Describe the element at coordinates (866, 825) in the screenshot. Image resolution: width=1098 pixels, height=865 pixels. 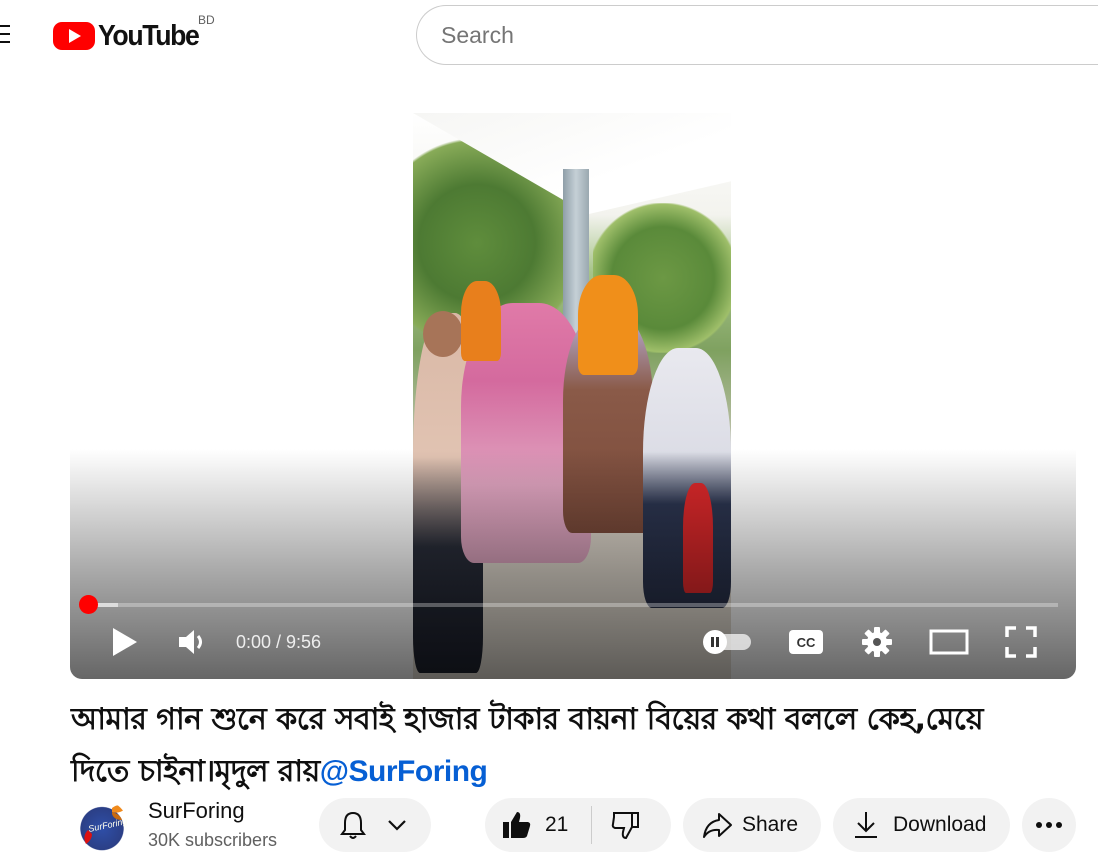
I see `download-icon` at that location.